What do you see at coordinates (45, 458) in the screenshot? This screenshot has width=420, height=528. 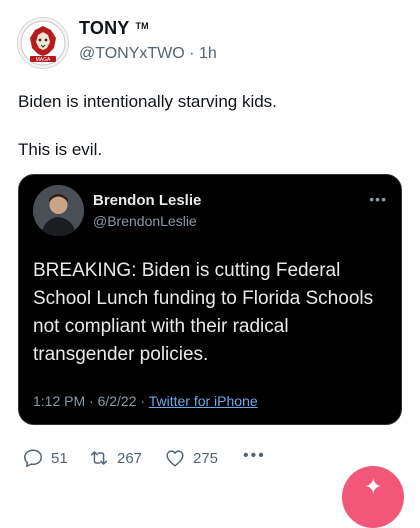 I see `reply-button: 51` at bounding box center [45, 458].